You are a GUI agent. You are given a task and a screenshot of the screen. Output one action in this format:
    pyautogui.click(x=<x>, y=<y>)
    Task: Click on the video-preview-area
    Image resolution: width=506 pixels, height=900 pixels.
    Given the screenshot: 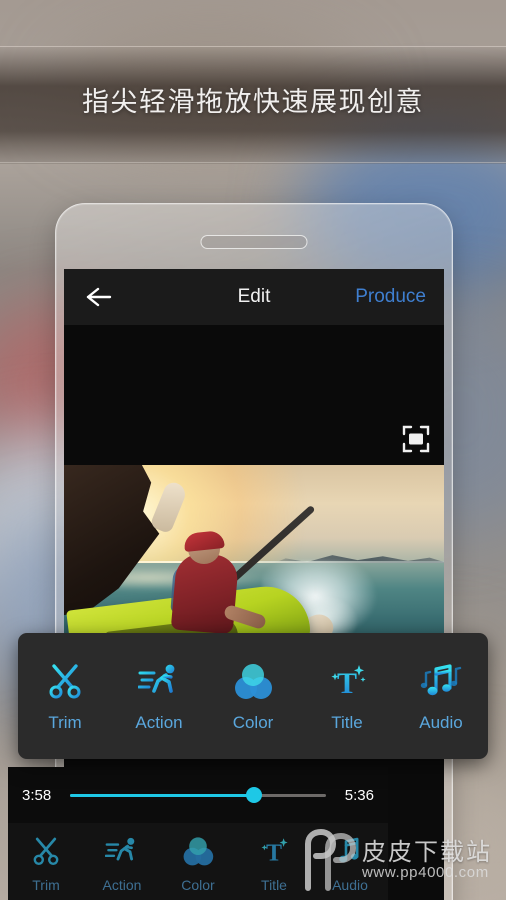 What is the action you would take?
    pyautogui.click(x=254, y=395)
    